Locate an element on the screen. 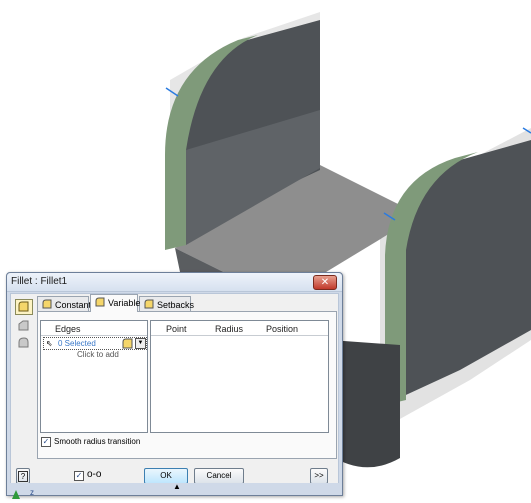  column-header-position: Position is located at coordinates (282, 329).